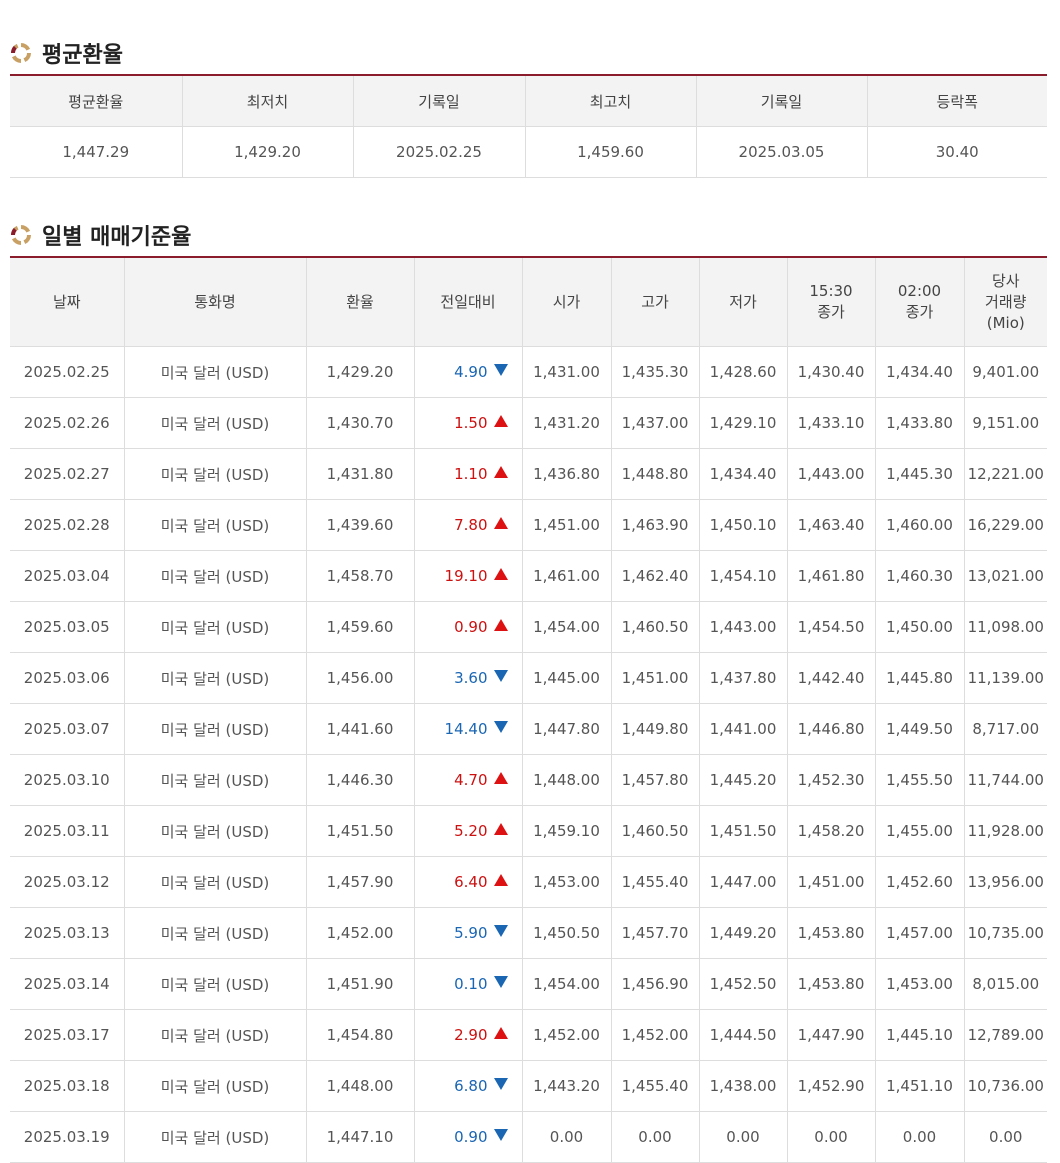 The image size is (1060, 1163). I want to click on column-header-line: 저가, so click(743, 301).